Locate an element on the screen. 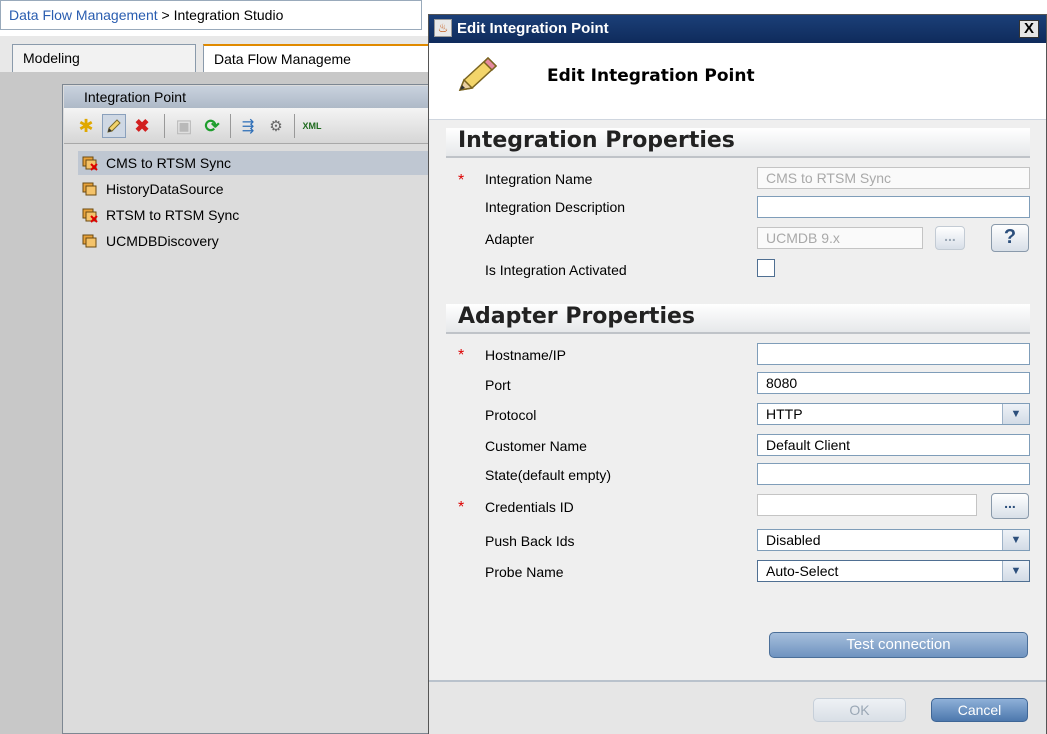  protocol-label: Protocol is located at coordinates (511, 415).